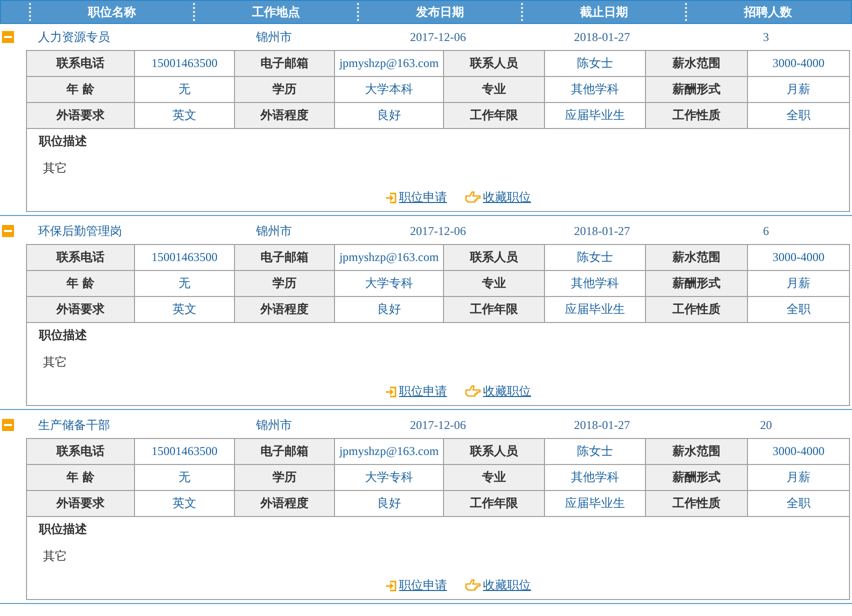 The width and height of the screenshot is (852, 616). What do you see at coordinates (603, 12) in the screenshot?
I see `column-header: 截止日期` at bounding box center [603, 12].